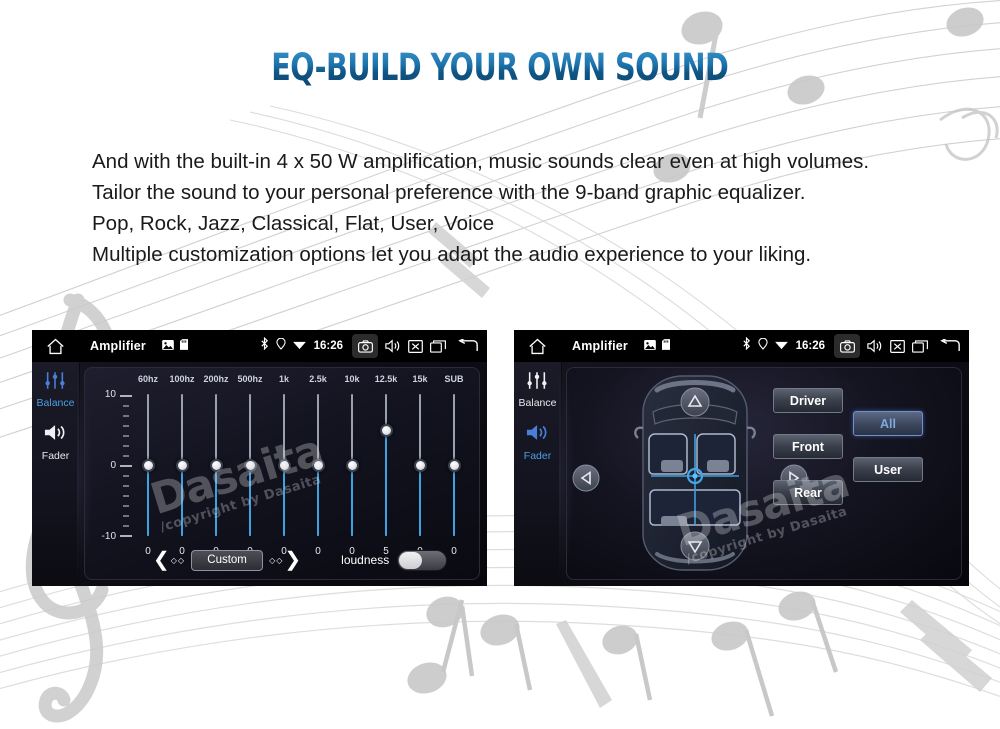 The image size is (1000, 729). I want to click on eq-slider-1k, so click(284, 469).